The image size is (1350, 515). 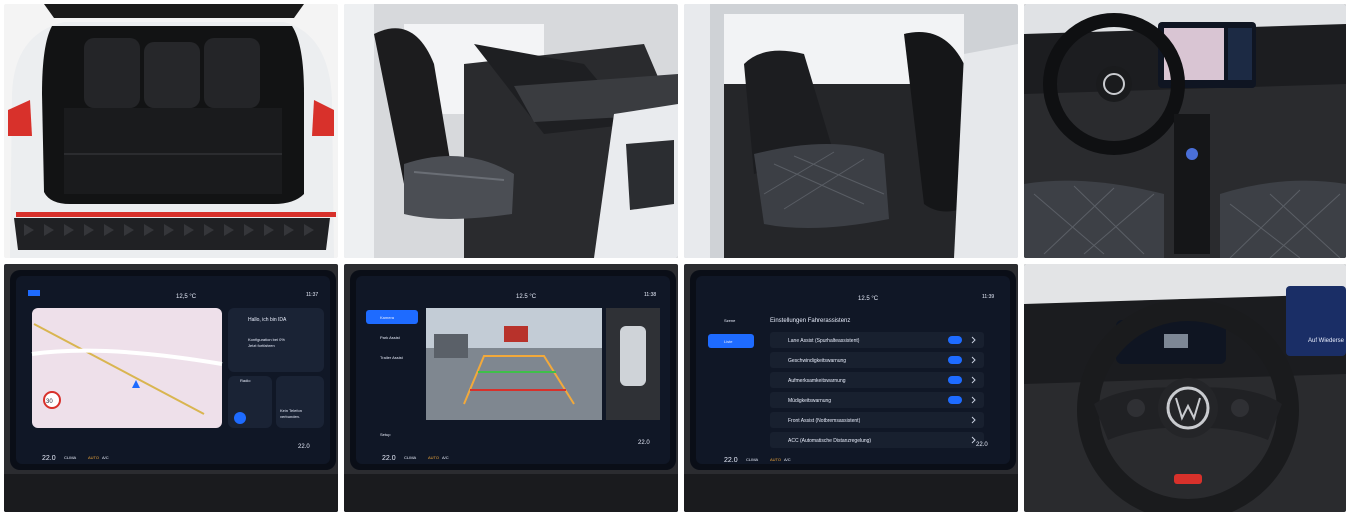 What do you see at coordinates (49, 458) in the screenshot?
I see `nav-climate-temp-left: 22.0` at bounding box center [49, 458].